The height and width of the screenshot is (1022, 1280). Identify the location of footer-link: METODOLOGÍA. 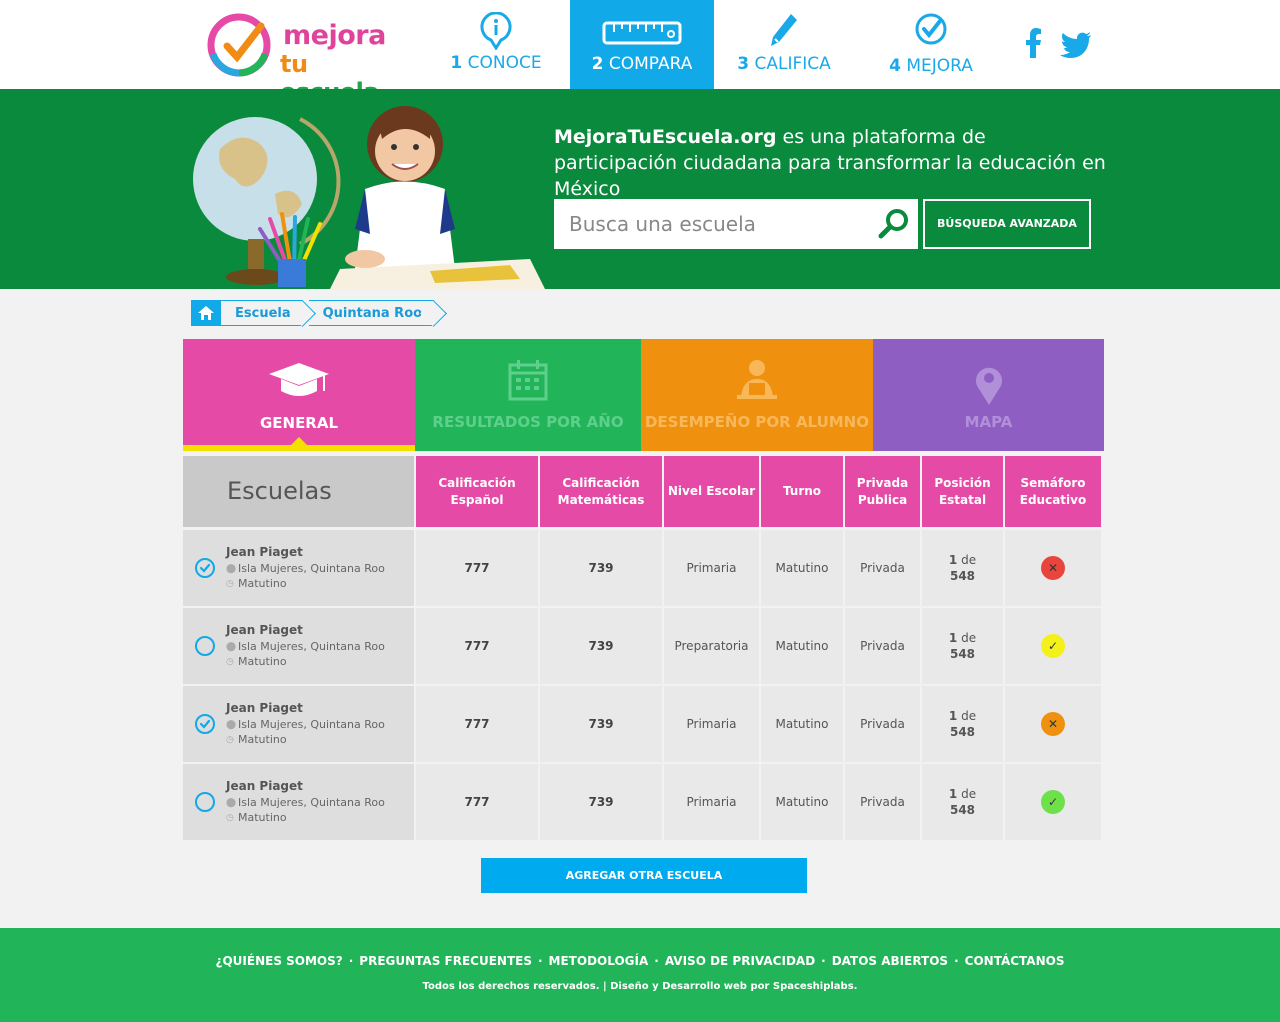
(599, 961).